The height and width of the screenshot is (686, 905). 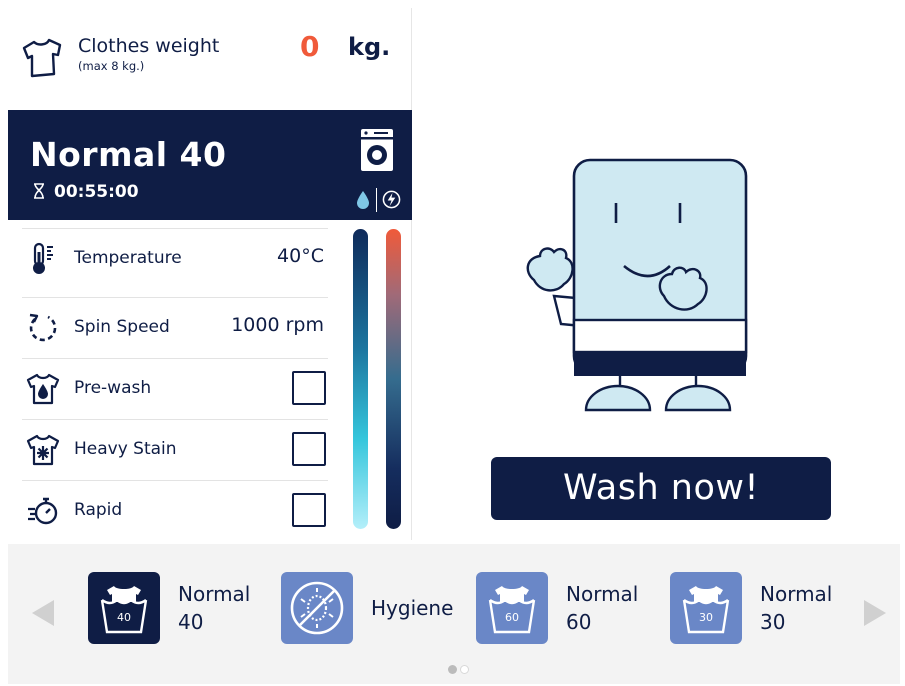 What do you see at coordinates (128, 154) in the screenshot?
I see `program-name: Normal 40` at bounding box center [128, 154].